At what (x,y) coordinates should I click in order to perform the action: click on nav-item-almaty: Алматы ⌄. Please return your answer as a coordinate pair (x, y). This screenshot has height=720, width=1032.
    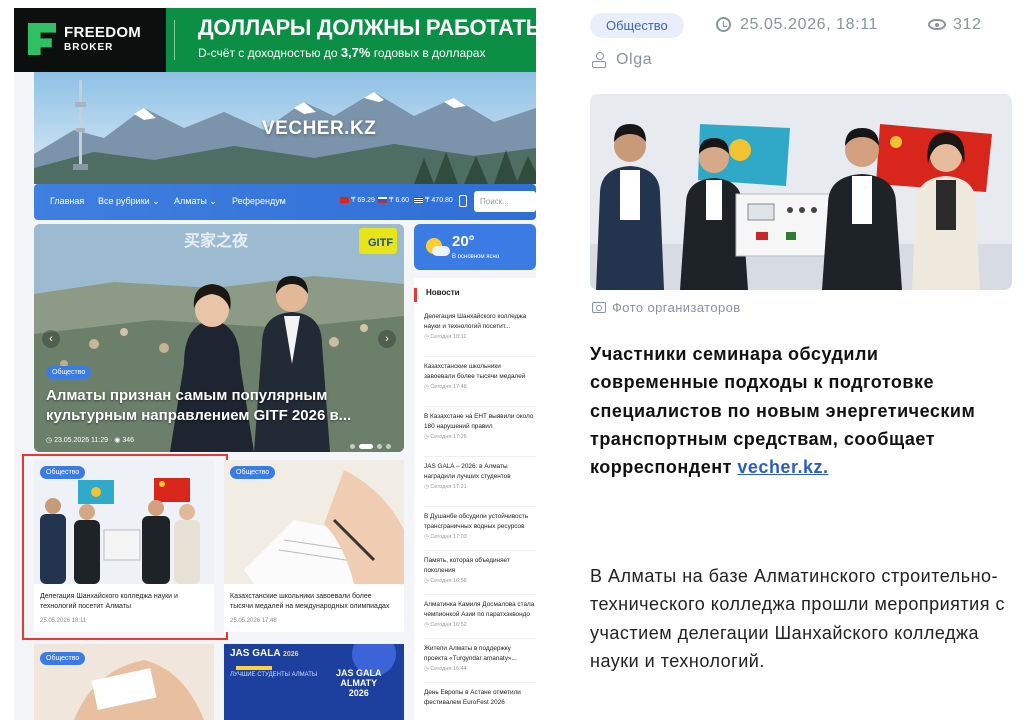
    Looking at the image, I should click on (195, 201).